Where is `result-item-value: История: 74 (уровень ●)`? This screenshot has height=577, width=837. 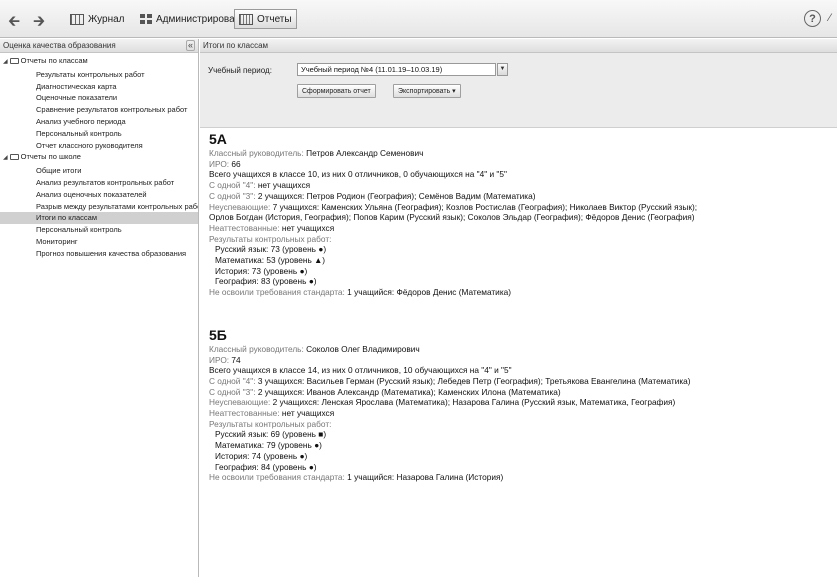 result-item-value: История: 74 (уровень ●) is located at coordinates (261, 455).